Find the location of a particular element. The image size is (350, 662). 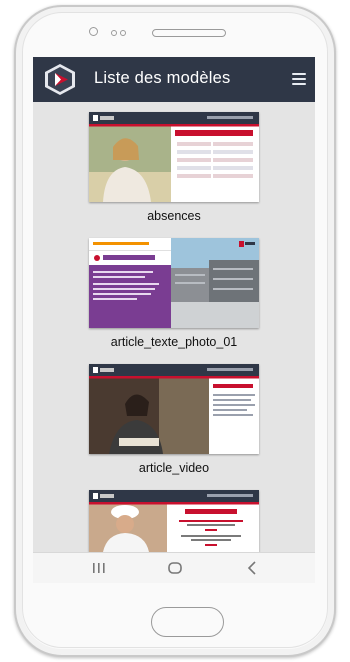

back-icon is located at coordinates (251, 568).